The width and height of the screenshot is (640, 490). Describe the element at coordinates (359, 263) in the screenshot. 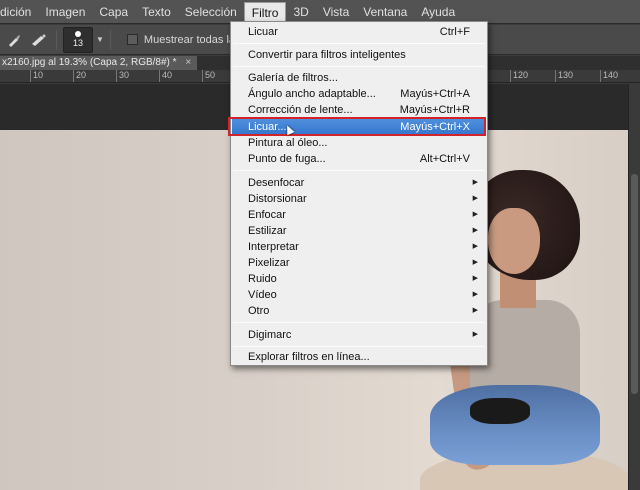

I see `menu-item-pixelate: Pixelizar ▶` at that location.